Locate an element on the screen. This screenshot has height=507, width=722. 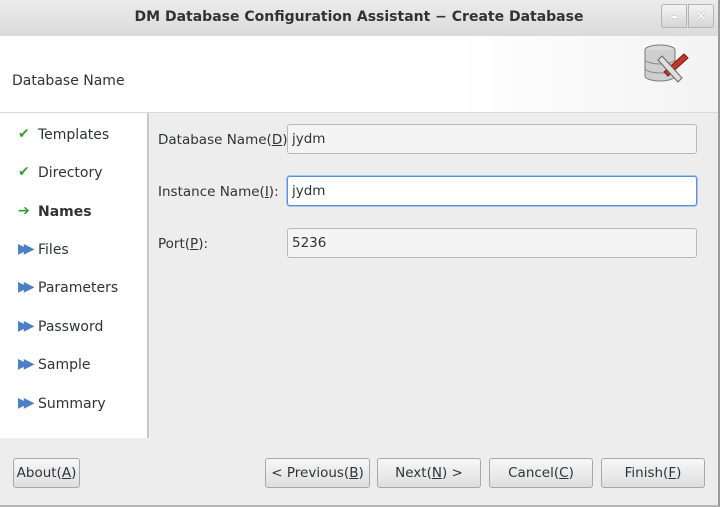
step-sample: ▶▶ Sample is located at coordinates (54, 366).